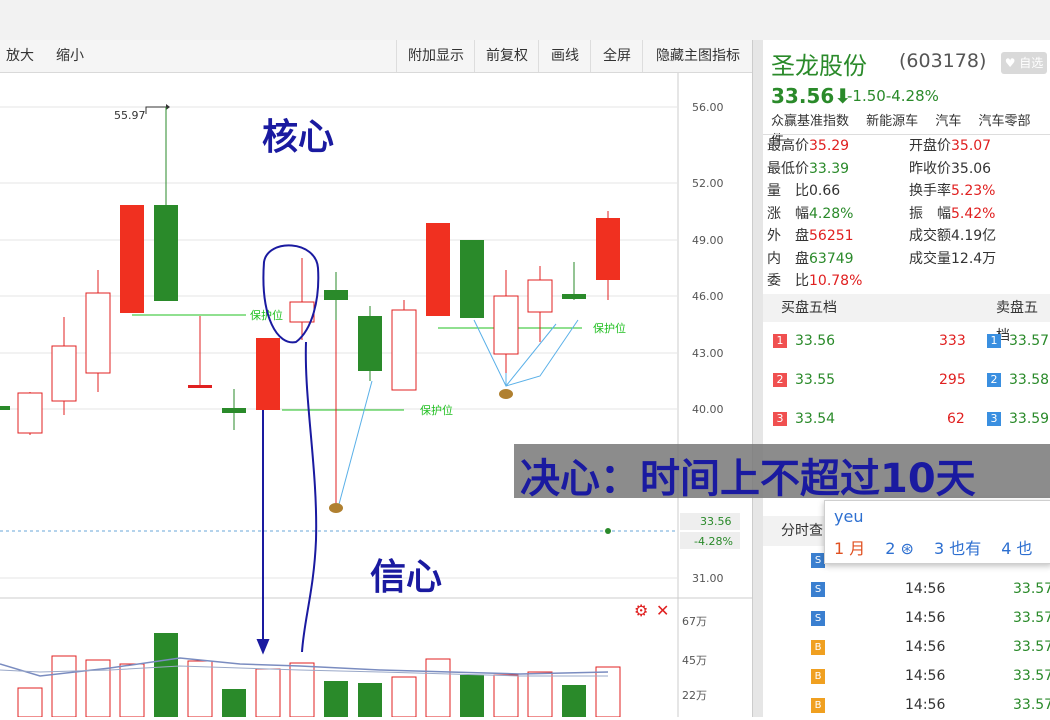 This screenshot has width=1050, height=720. I want to click on price-tick: 46.00, so click(708, 296).